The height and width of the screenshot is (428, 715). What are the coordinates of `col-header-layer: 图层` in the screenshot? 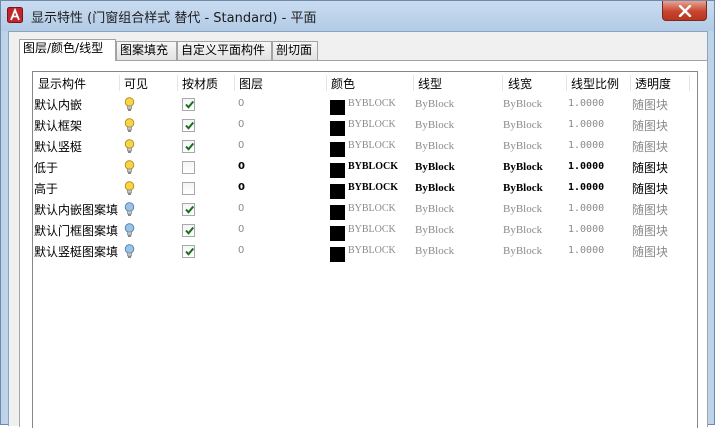 It's located at (251, 83).